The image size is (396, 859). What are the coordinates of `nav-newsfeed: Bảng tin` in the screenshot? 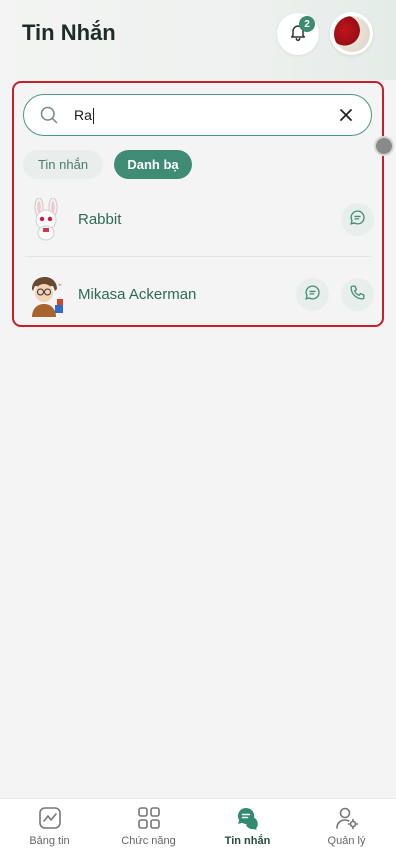 It's located at (49, 829).